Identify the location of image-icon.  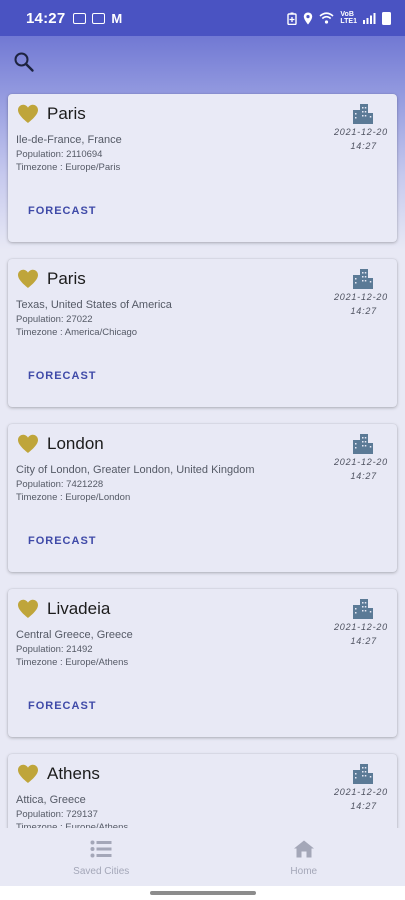
(80, 18).